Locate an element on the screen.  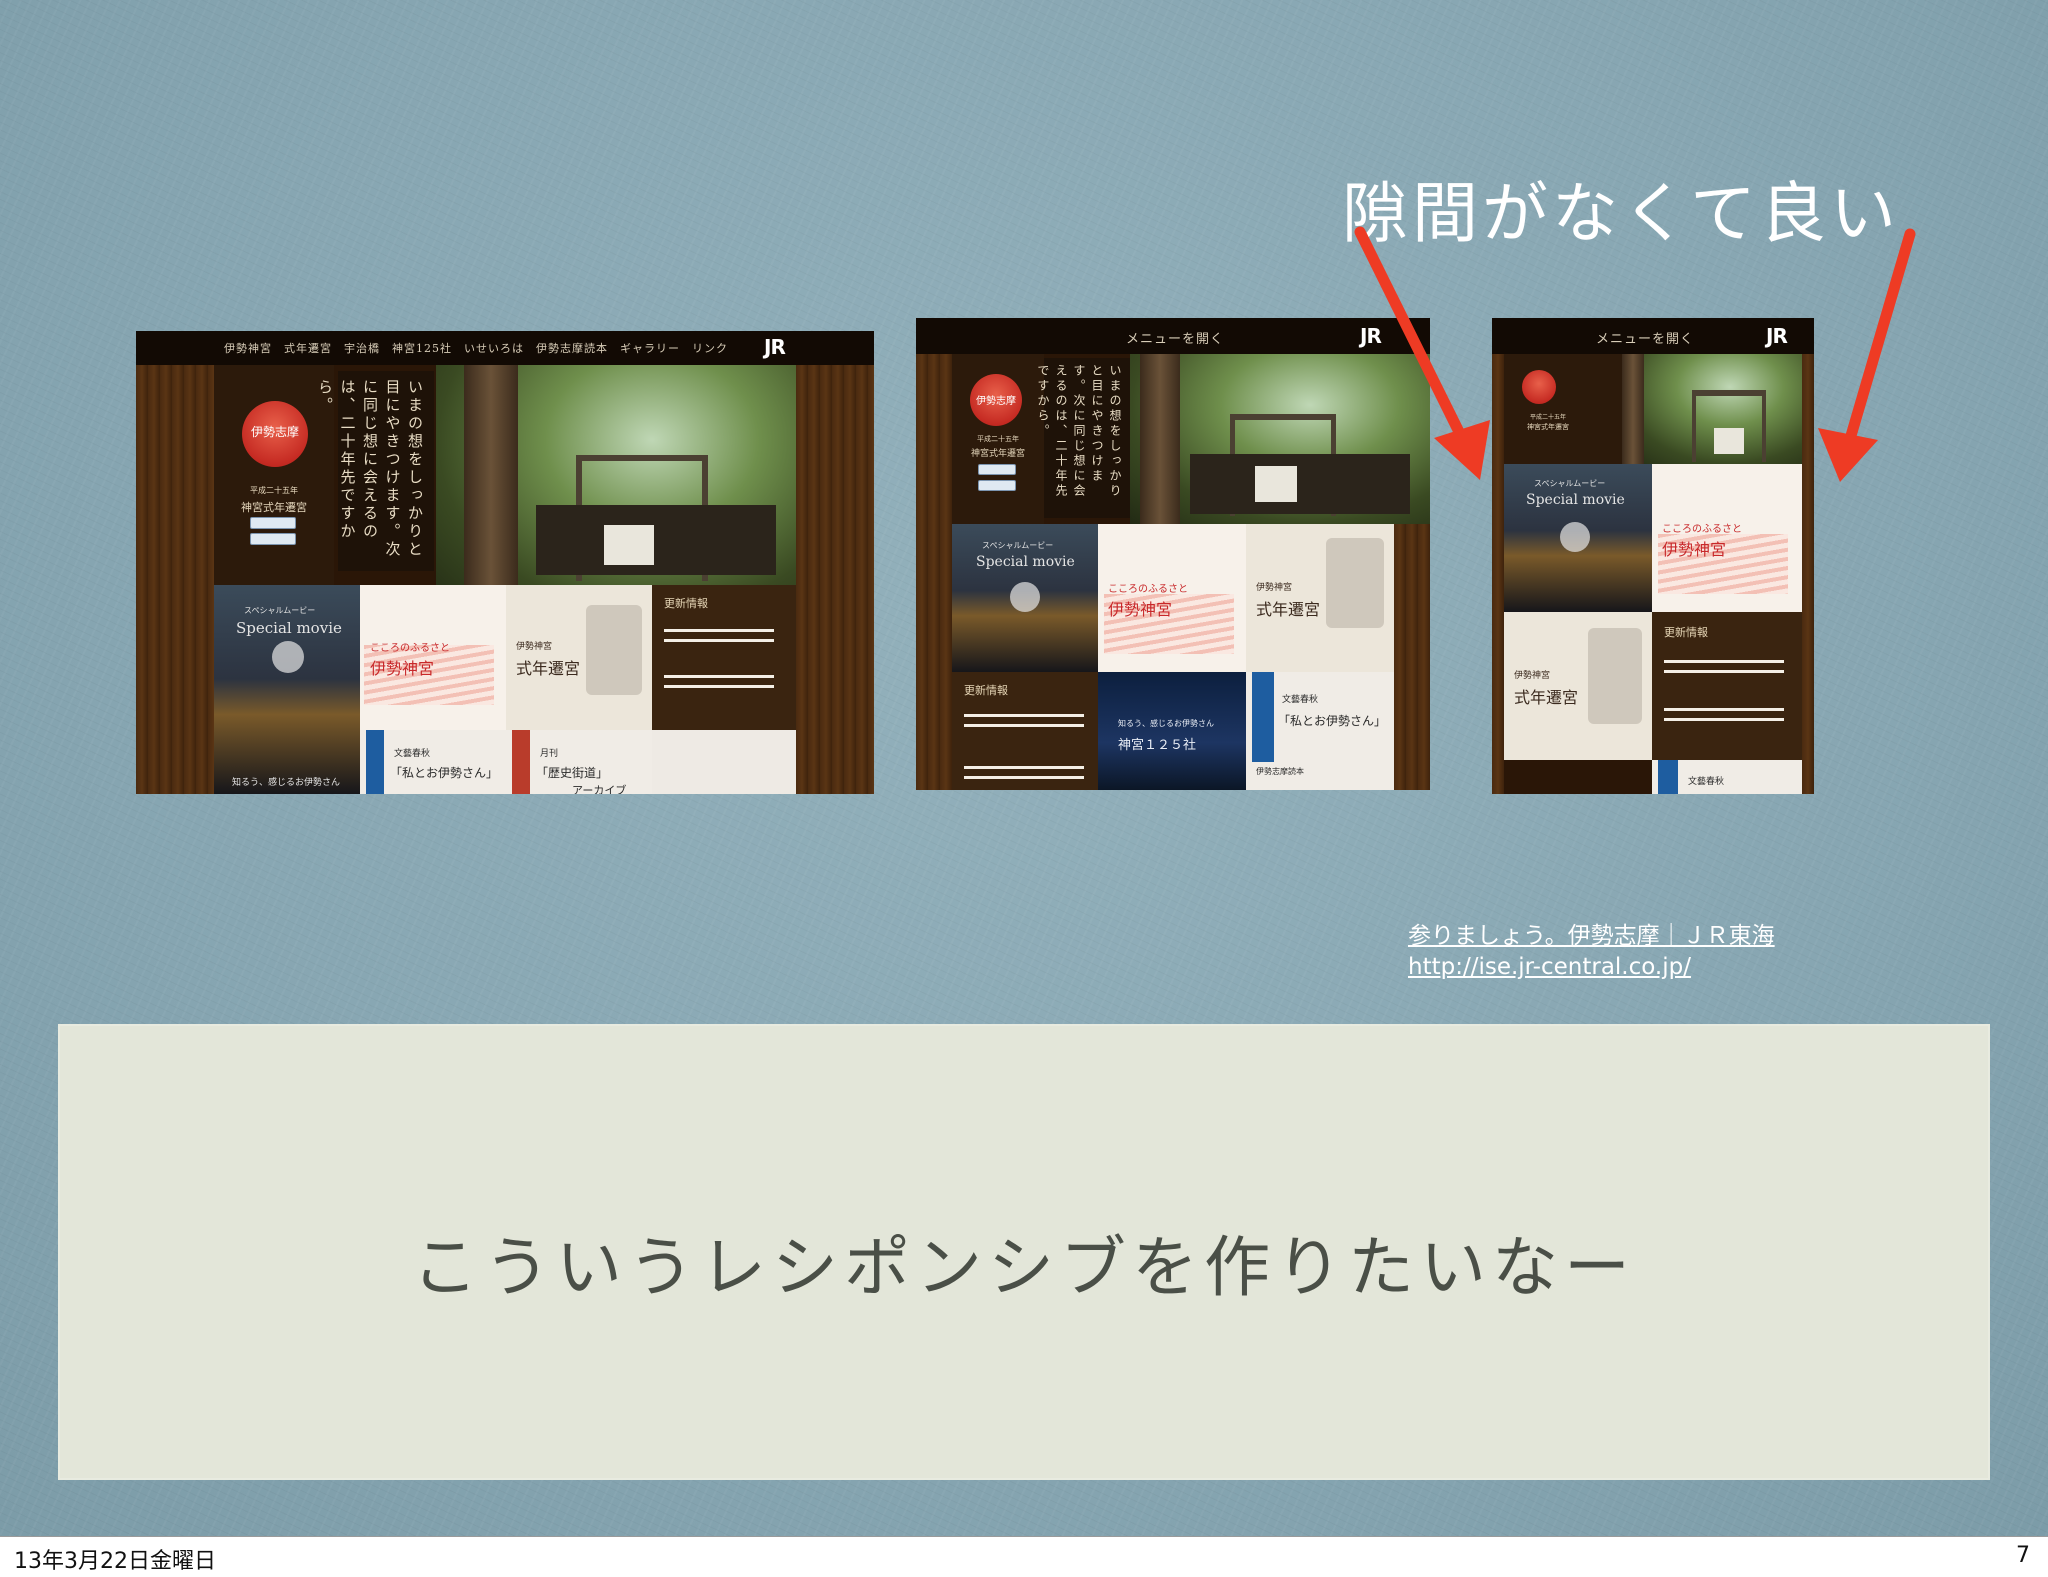
footer-date: 13年3月22日金曜日 is located at coordinates (115, 1561).